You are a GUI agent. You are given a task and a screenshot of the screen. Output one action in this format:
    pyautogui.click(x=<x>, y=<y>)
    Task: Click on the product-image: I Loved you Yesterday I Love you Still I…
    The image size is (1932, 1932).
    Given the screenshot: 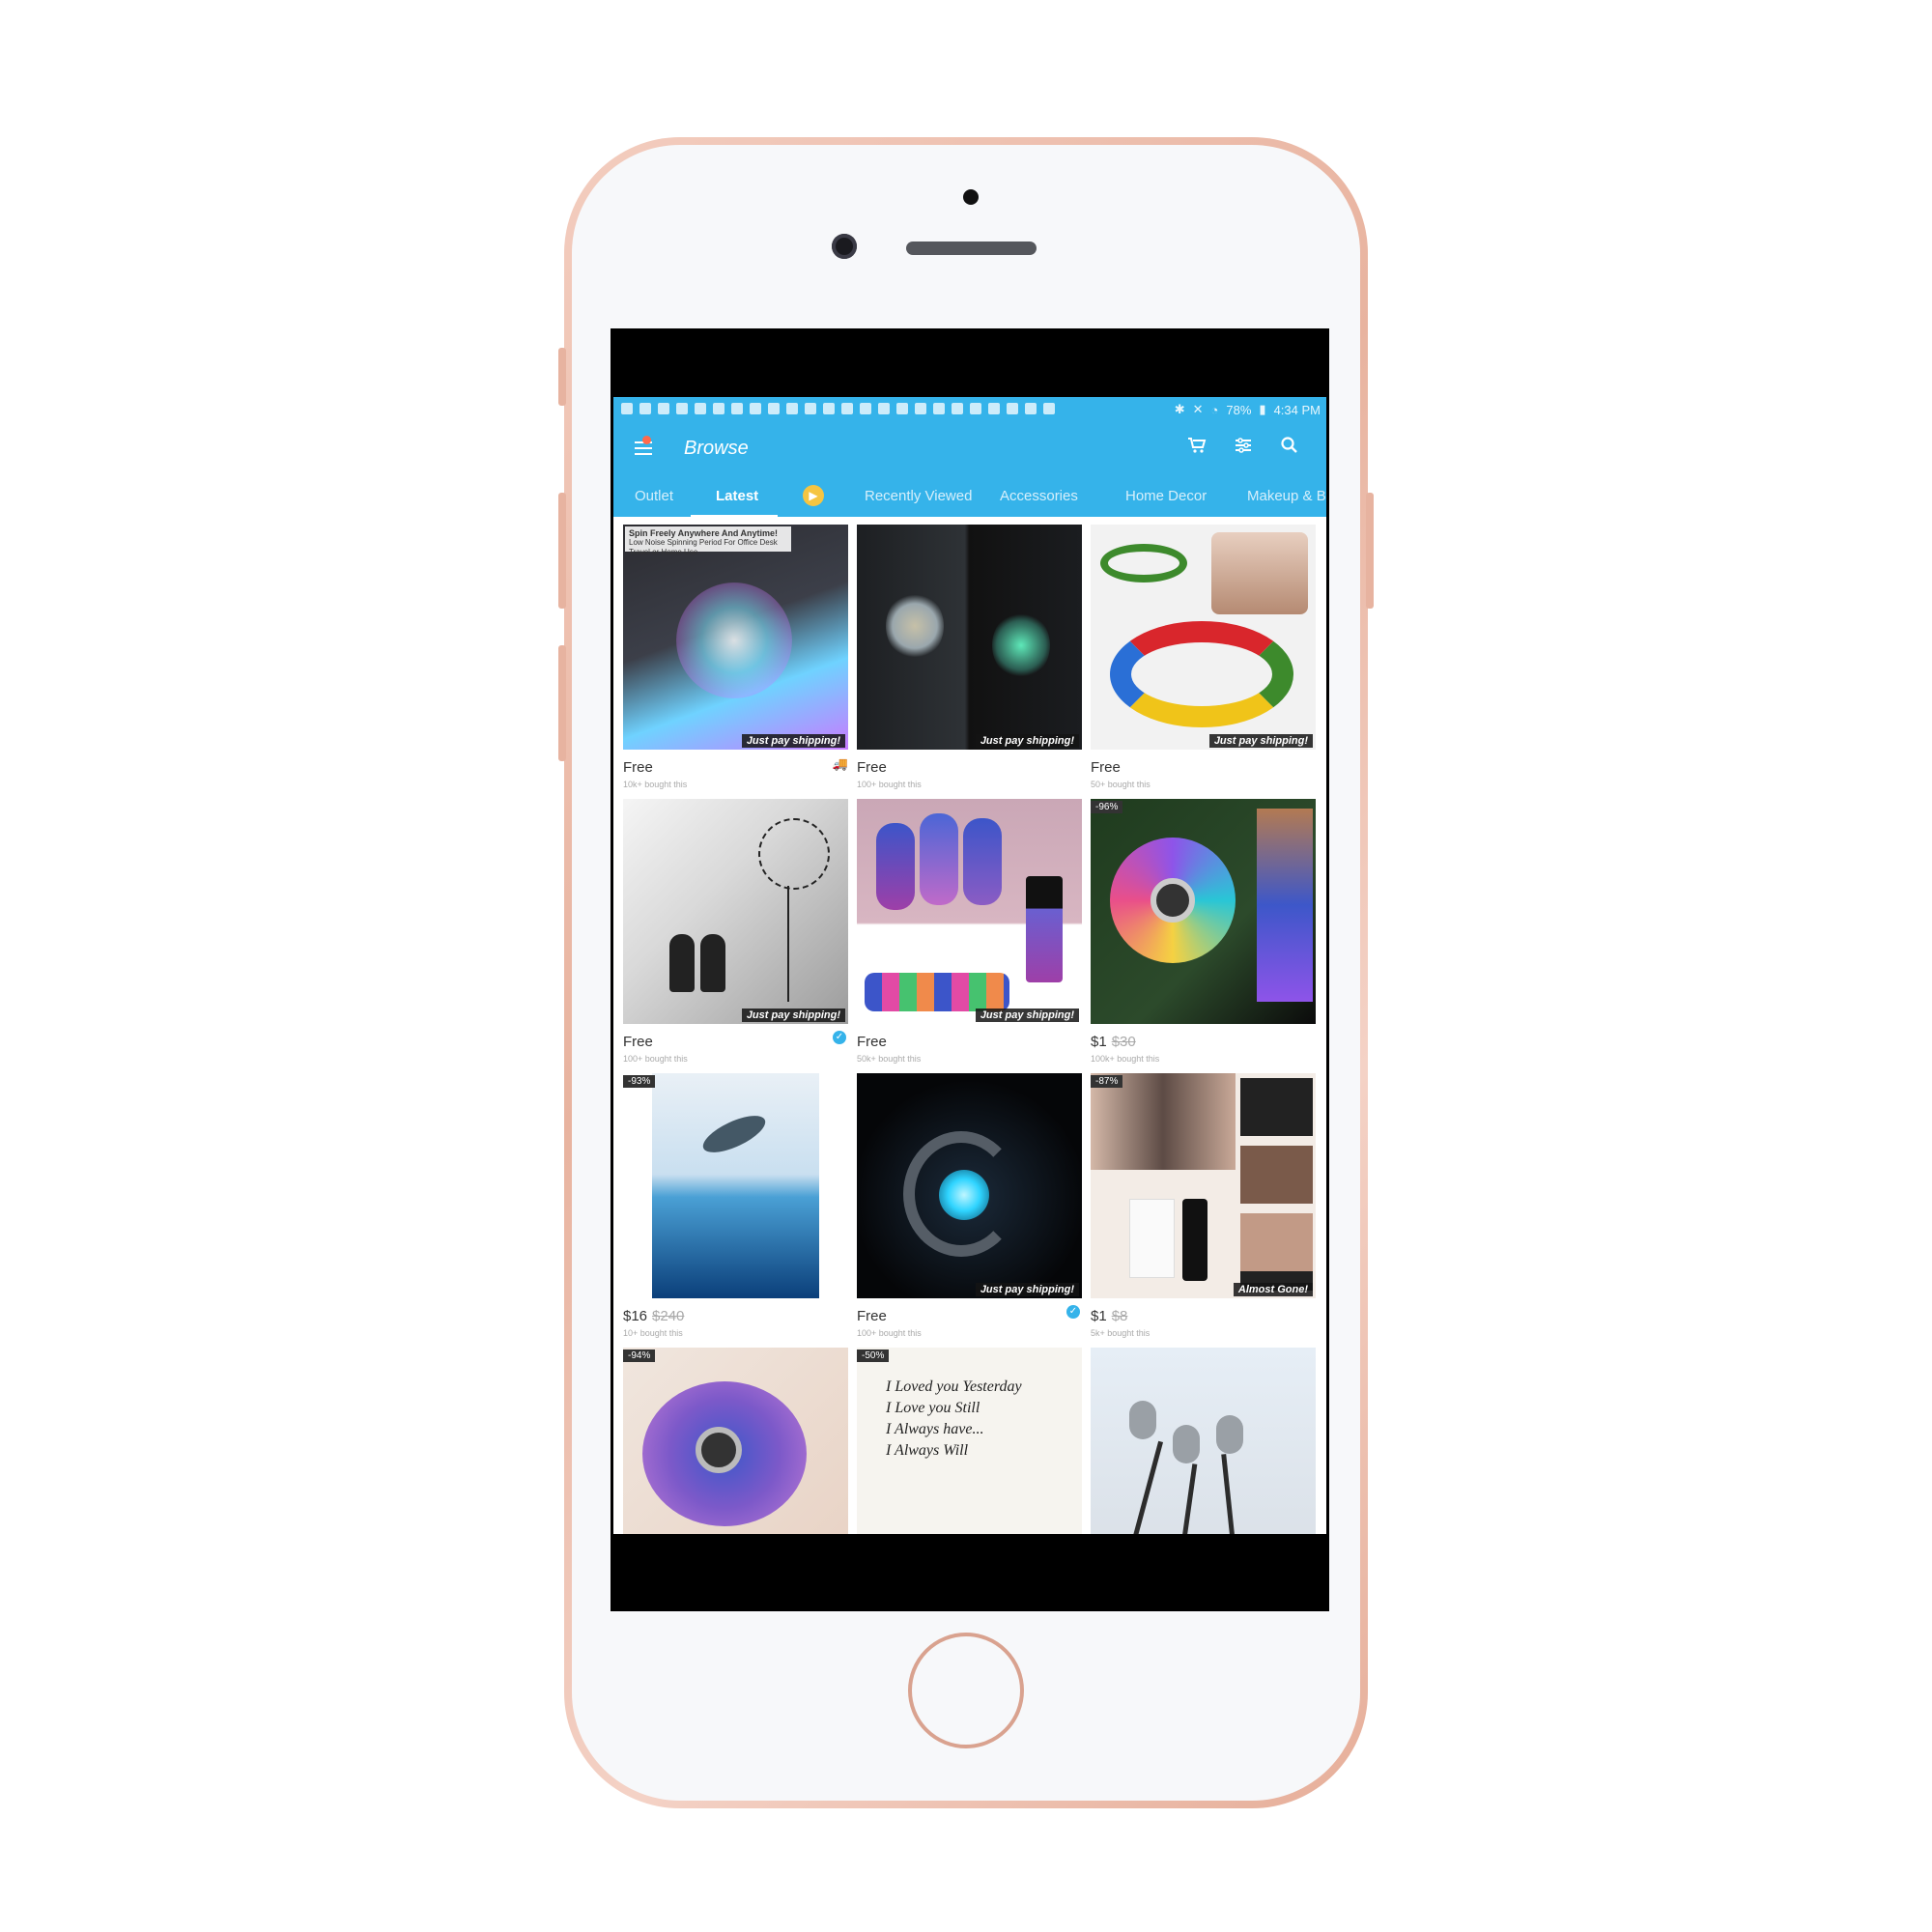 What is the action you would take?
    pyautogui.click(x=969, y=1441)
    